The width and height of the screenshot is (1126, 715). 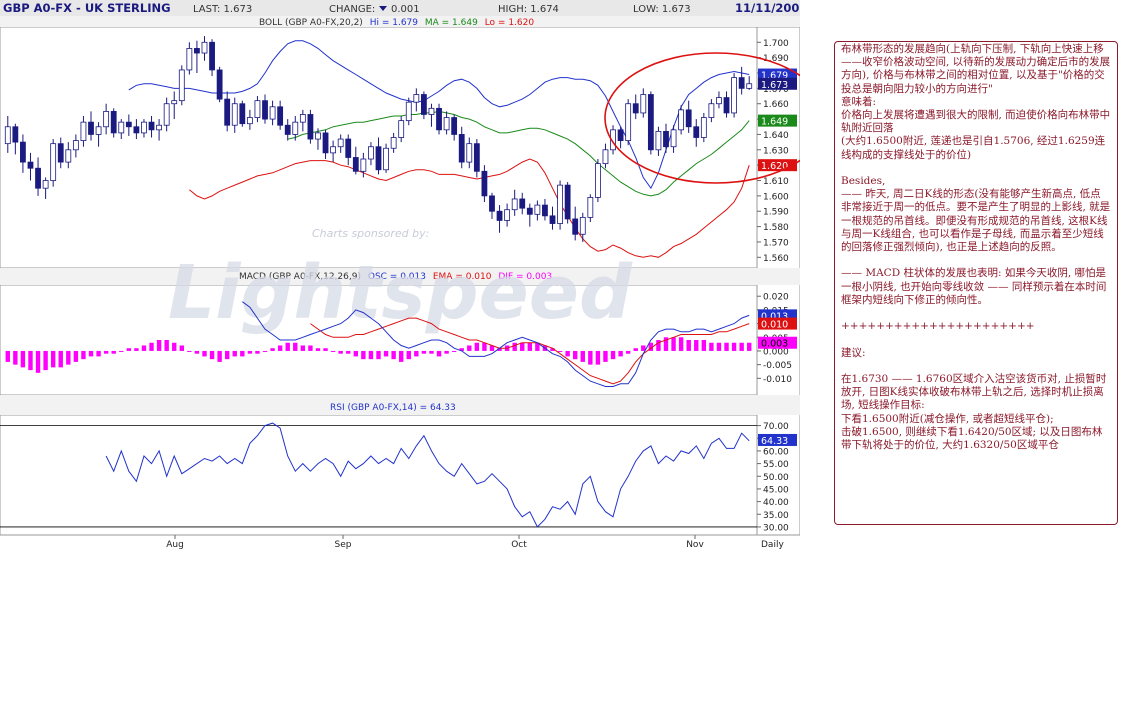 I want to click on rsi-axis-tick-label: 50.00, so click(x=776, y=478).